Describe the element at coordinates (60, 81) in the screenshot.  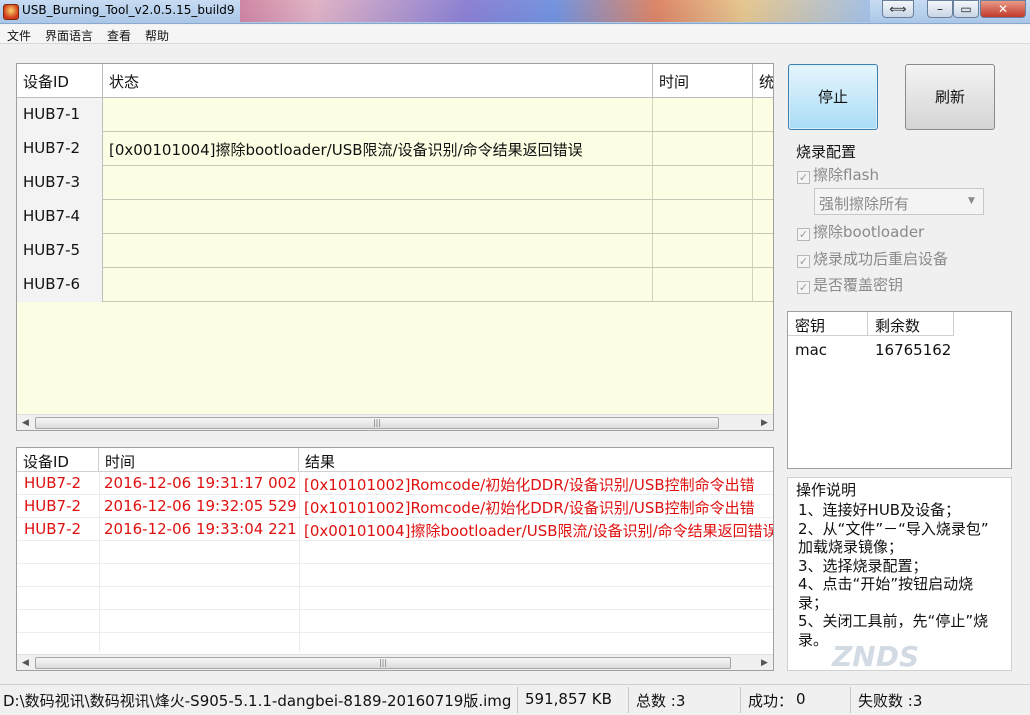
I see `grid-header-device-id: 设备ID` at that location.